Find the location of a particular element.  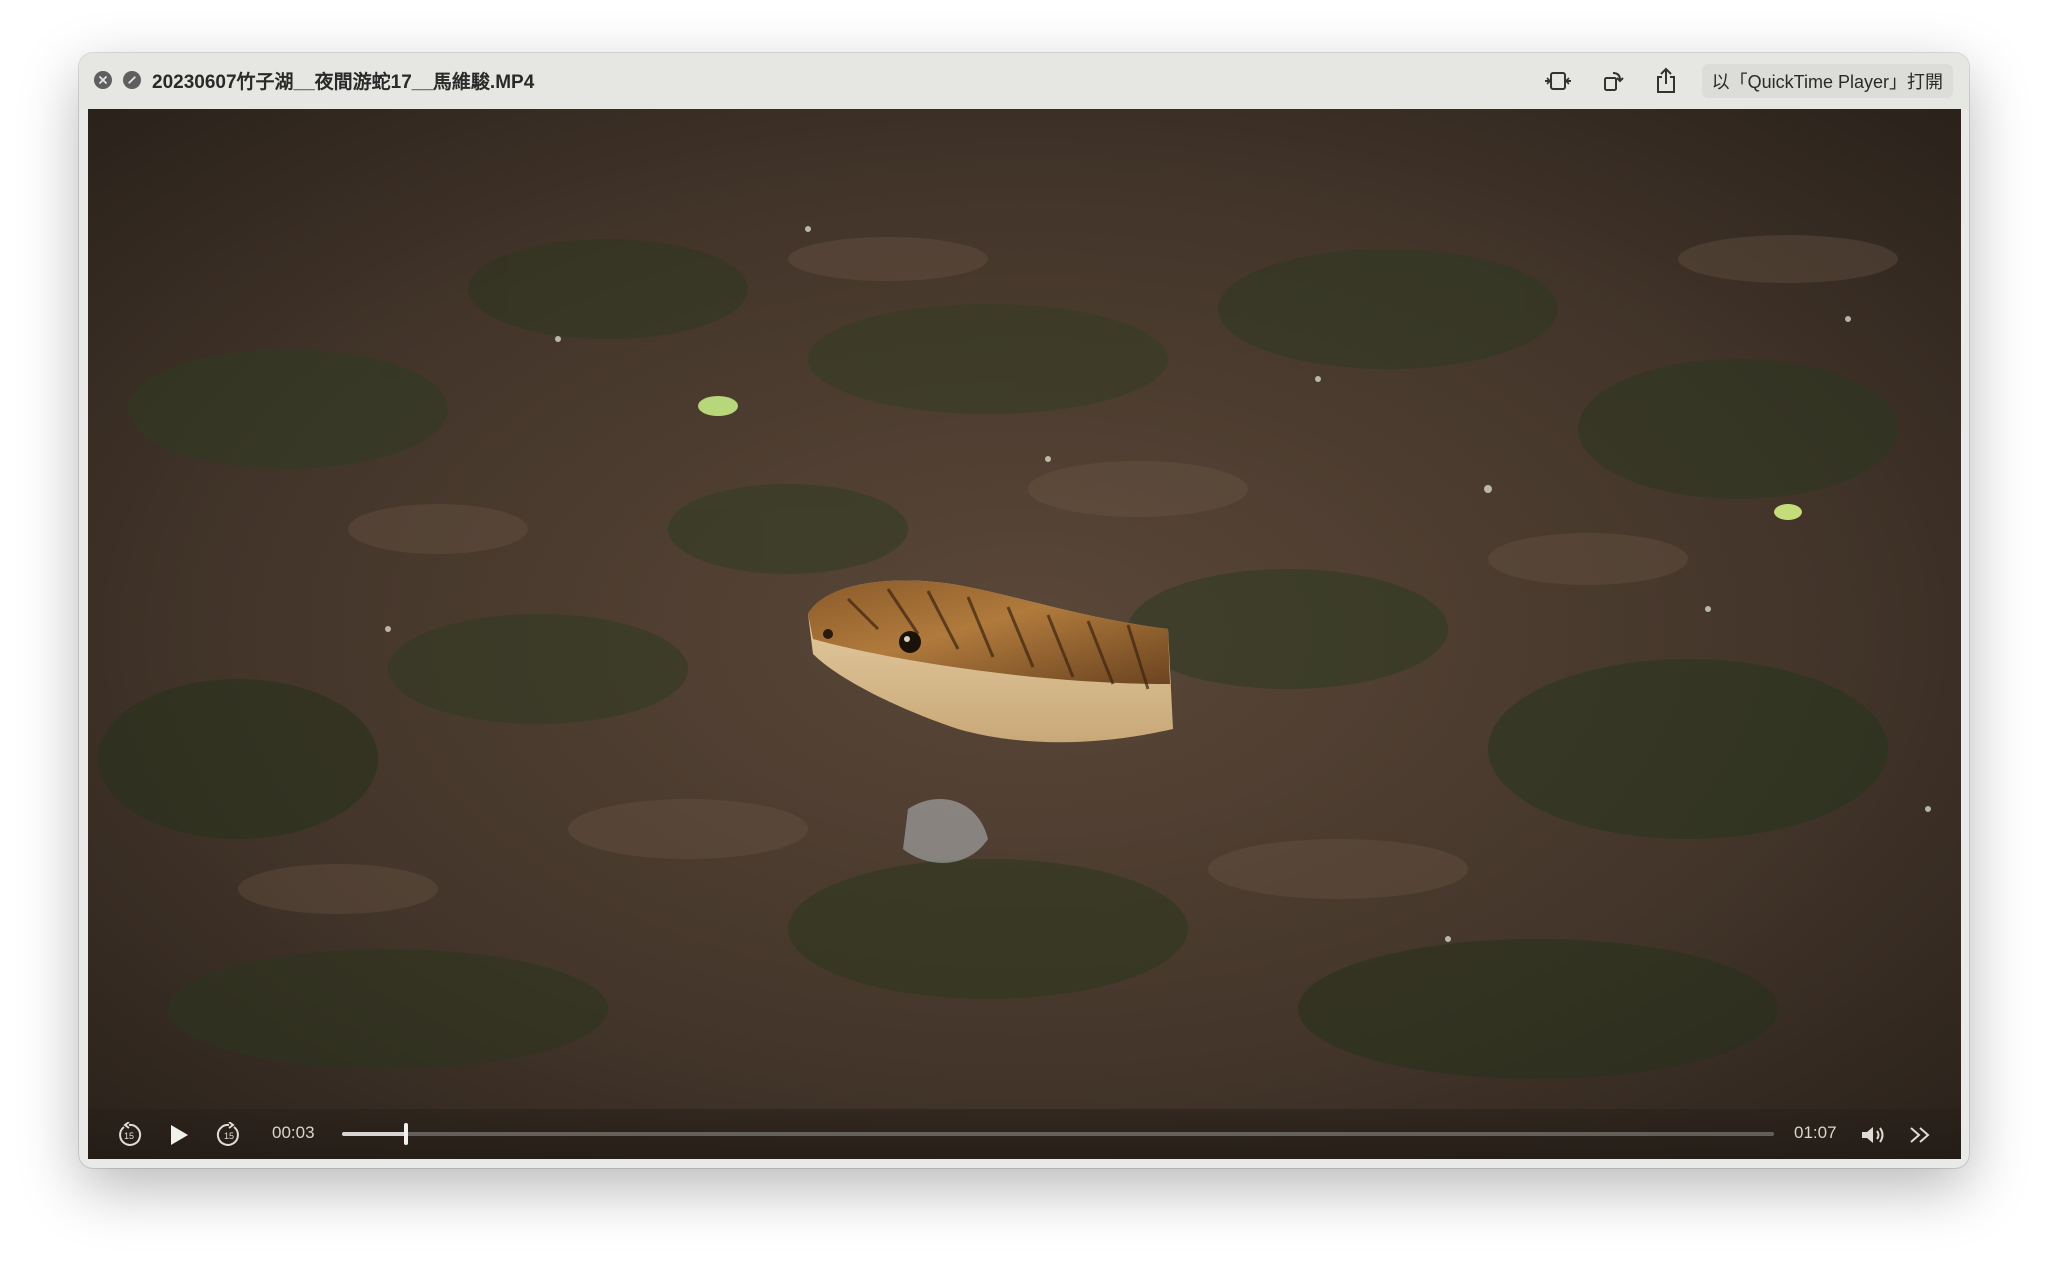

close-icon is located at coordinates (103, 80).